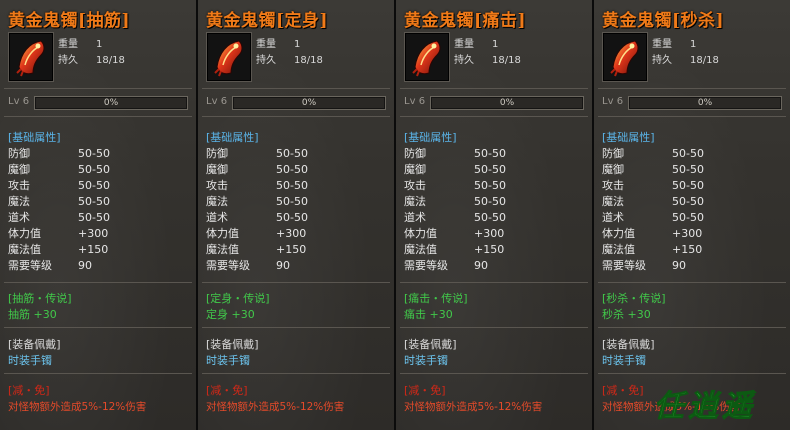  I want to click on item-title: 黄金鬼镯[痛击], so click(465, 21).